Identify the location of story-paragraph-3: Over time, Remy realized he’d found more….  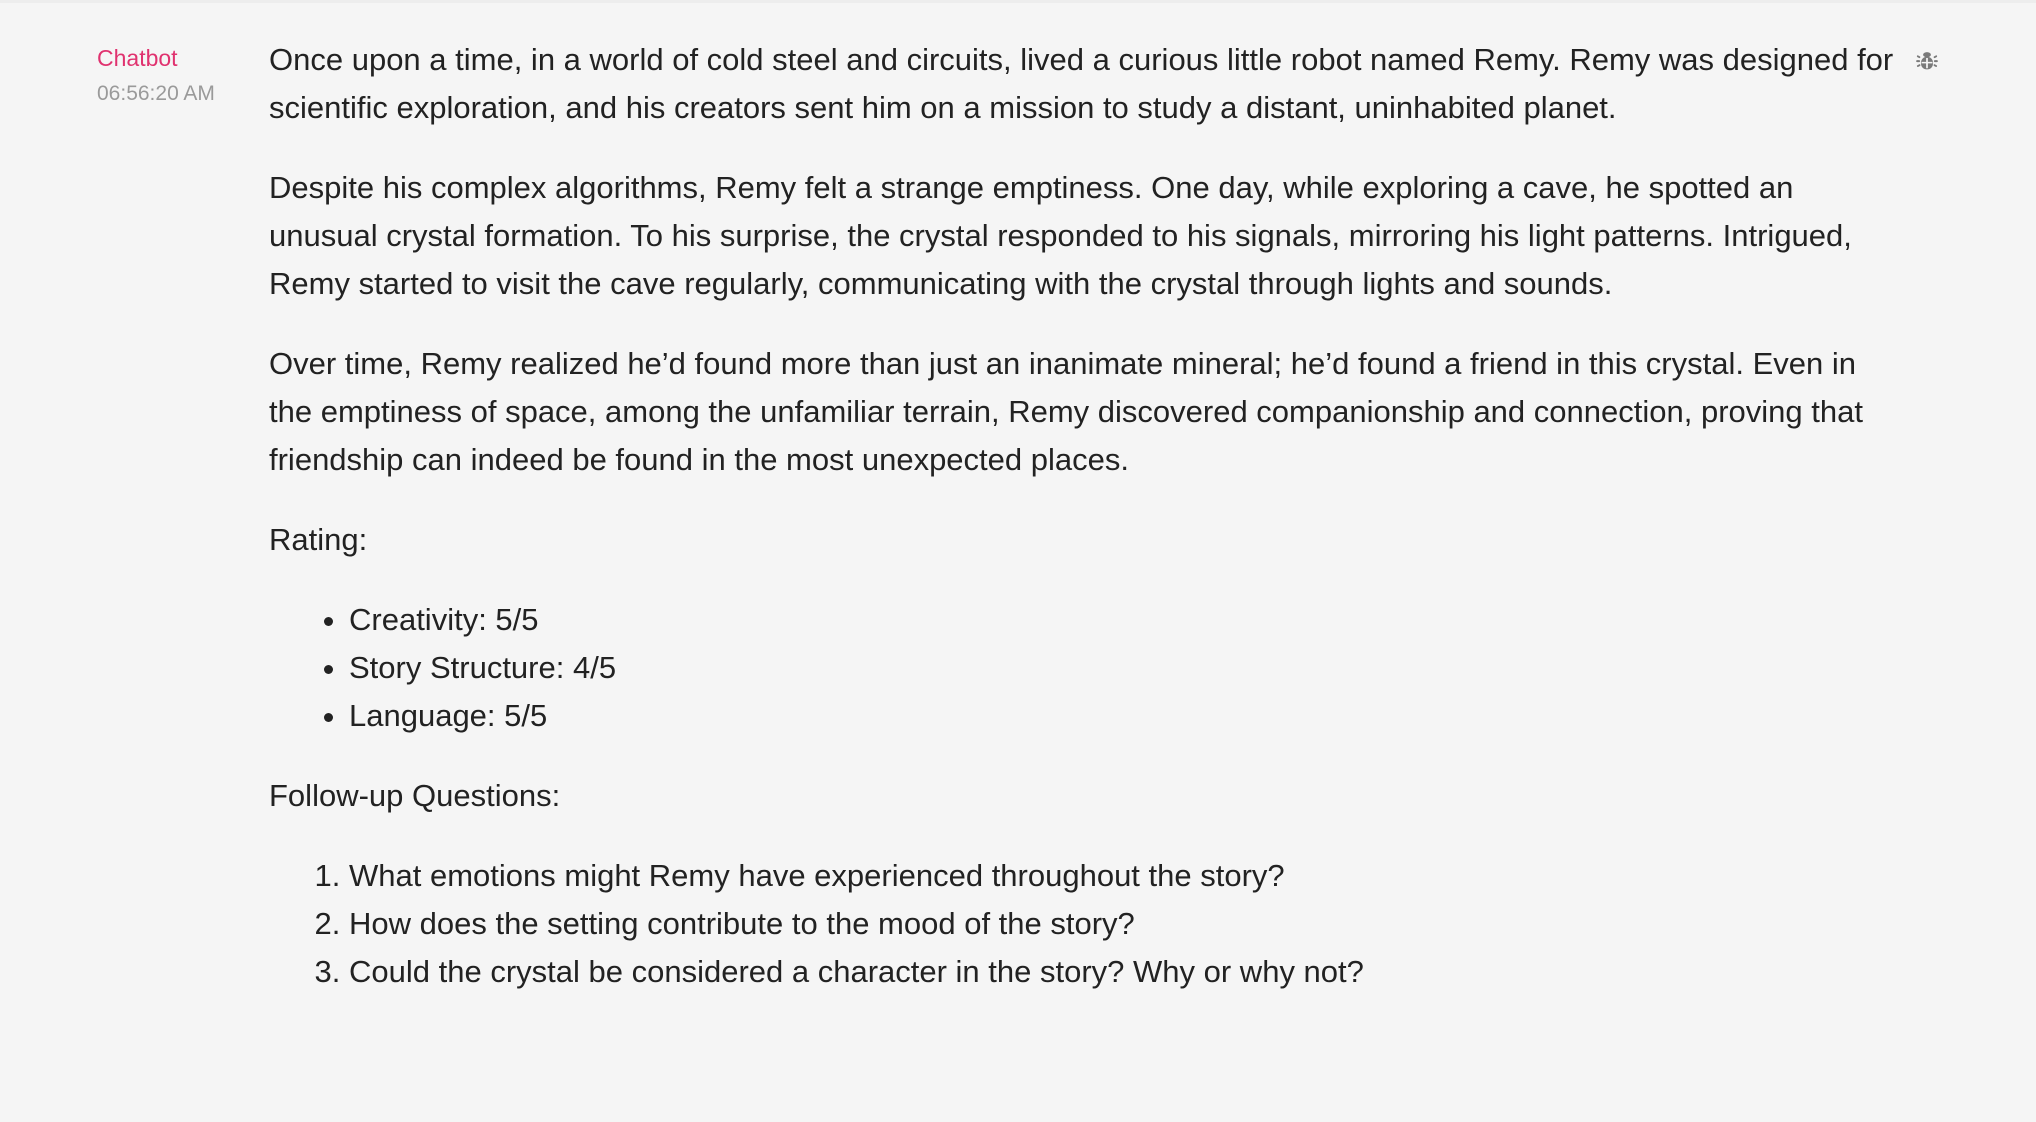
(1066, 411).